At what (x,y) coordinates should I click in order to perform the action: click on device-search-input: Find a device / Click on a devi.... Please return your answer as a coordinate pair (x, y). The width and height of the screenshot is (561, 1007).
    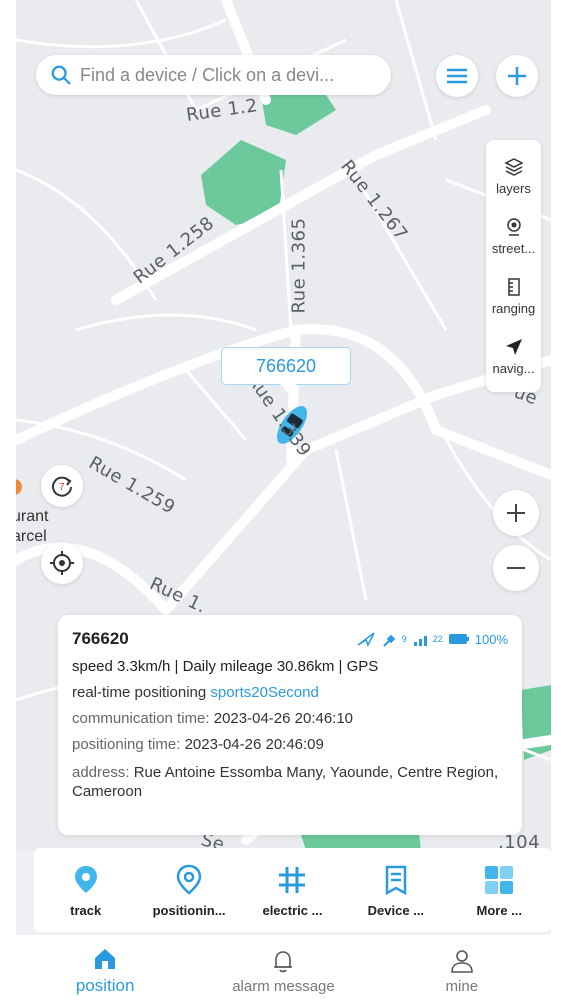
    Looking at the image, I should click on (213, 75).